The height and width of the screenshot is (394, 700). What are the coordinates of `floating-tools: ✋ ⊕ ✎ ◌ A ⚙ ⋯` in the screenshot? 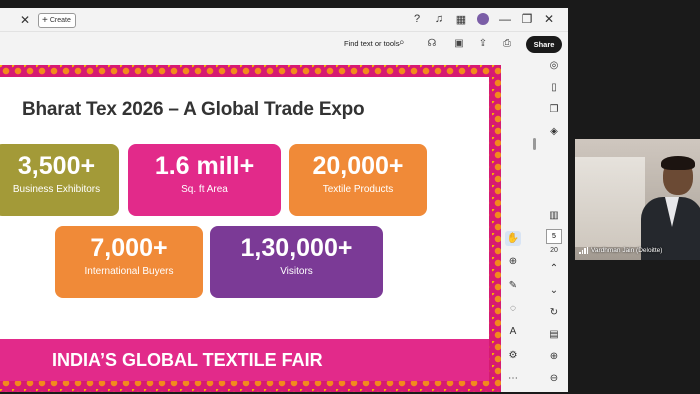 It's located at (513, 306).